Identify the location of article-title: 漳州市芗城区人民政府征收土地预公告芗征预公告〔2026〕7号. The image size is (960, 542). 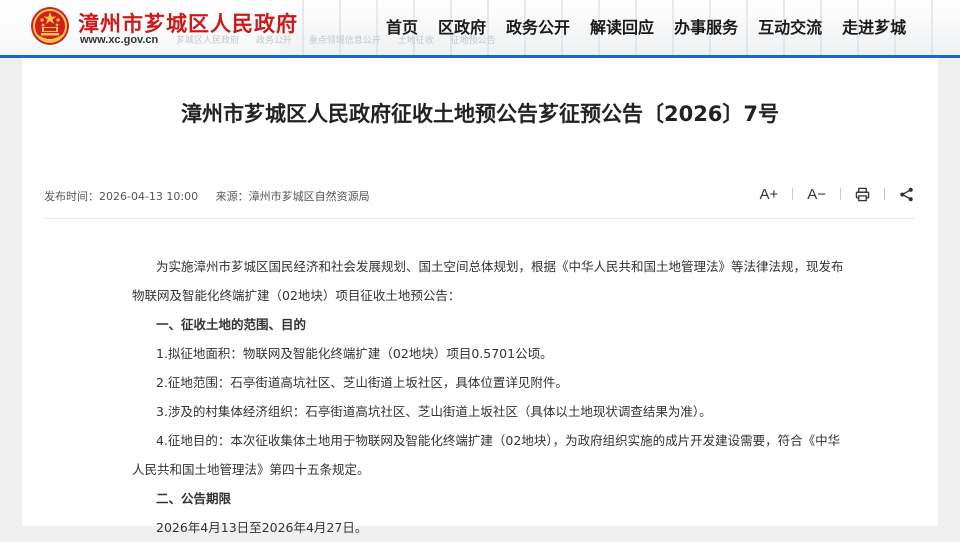
(480, 114).